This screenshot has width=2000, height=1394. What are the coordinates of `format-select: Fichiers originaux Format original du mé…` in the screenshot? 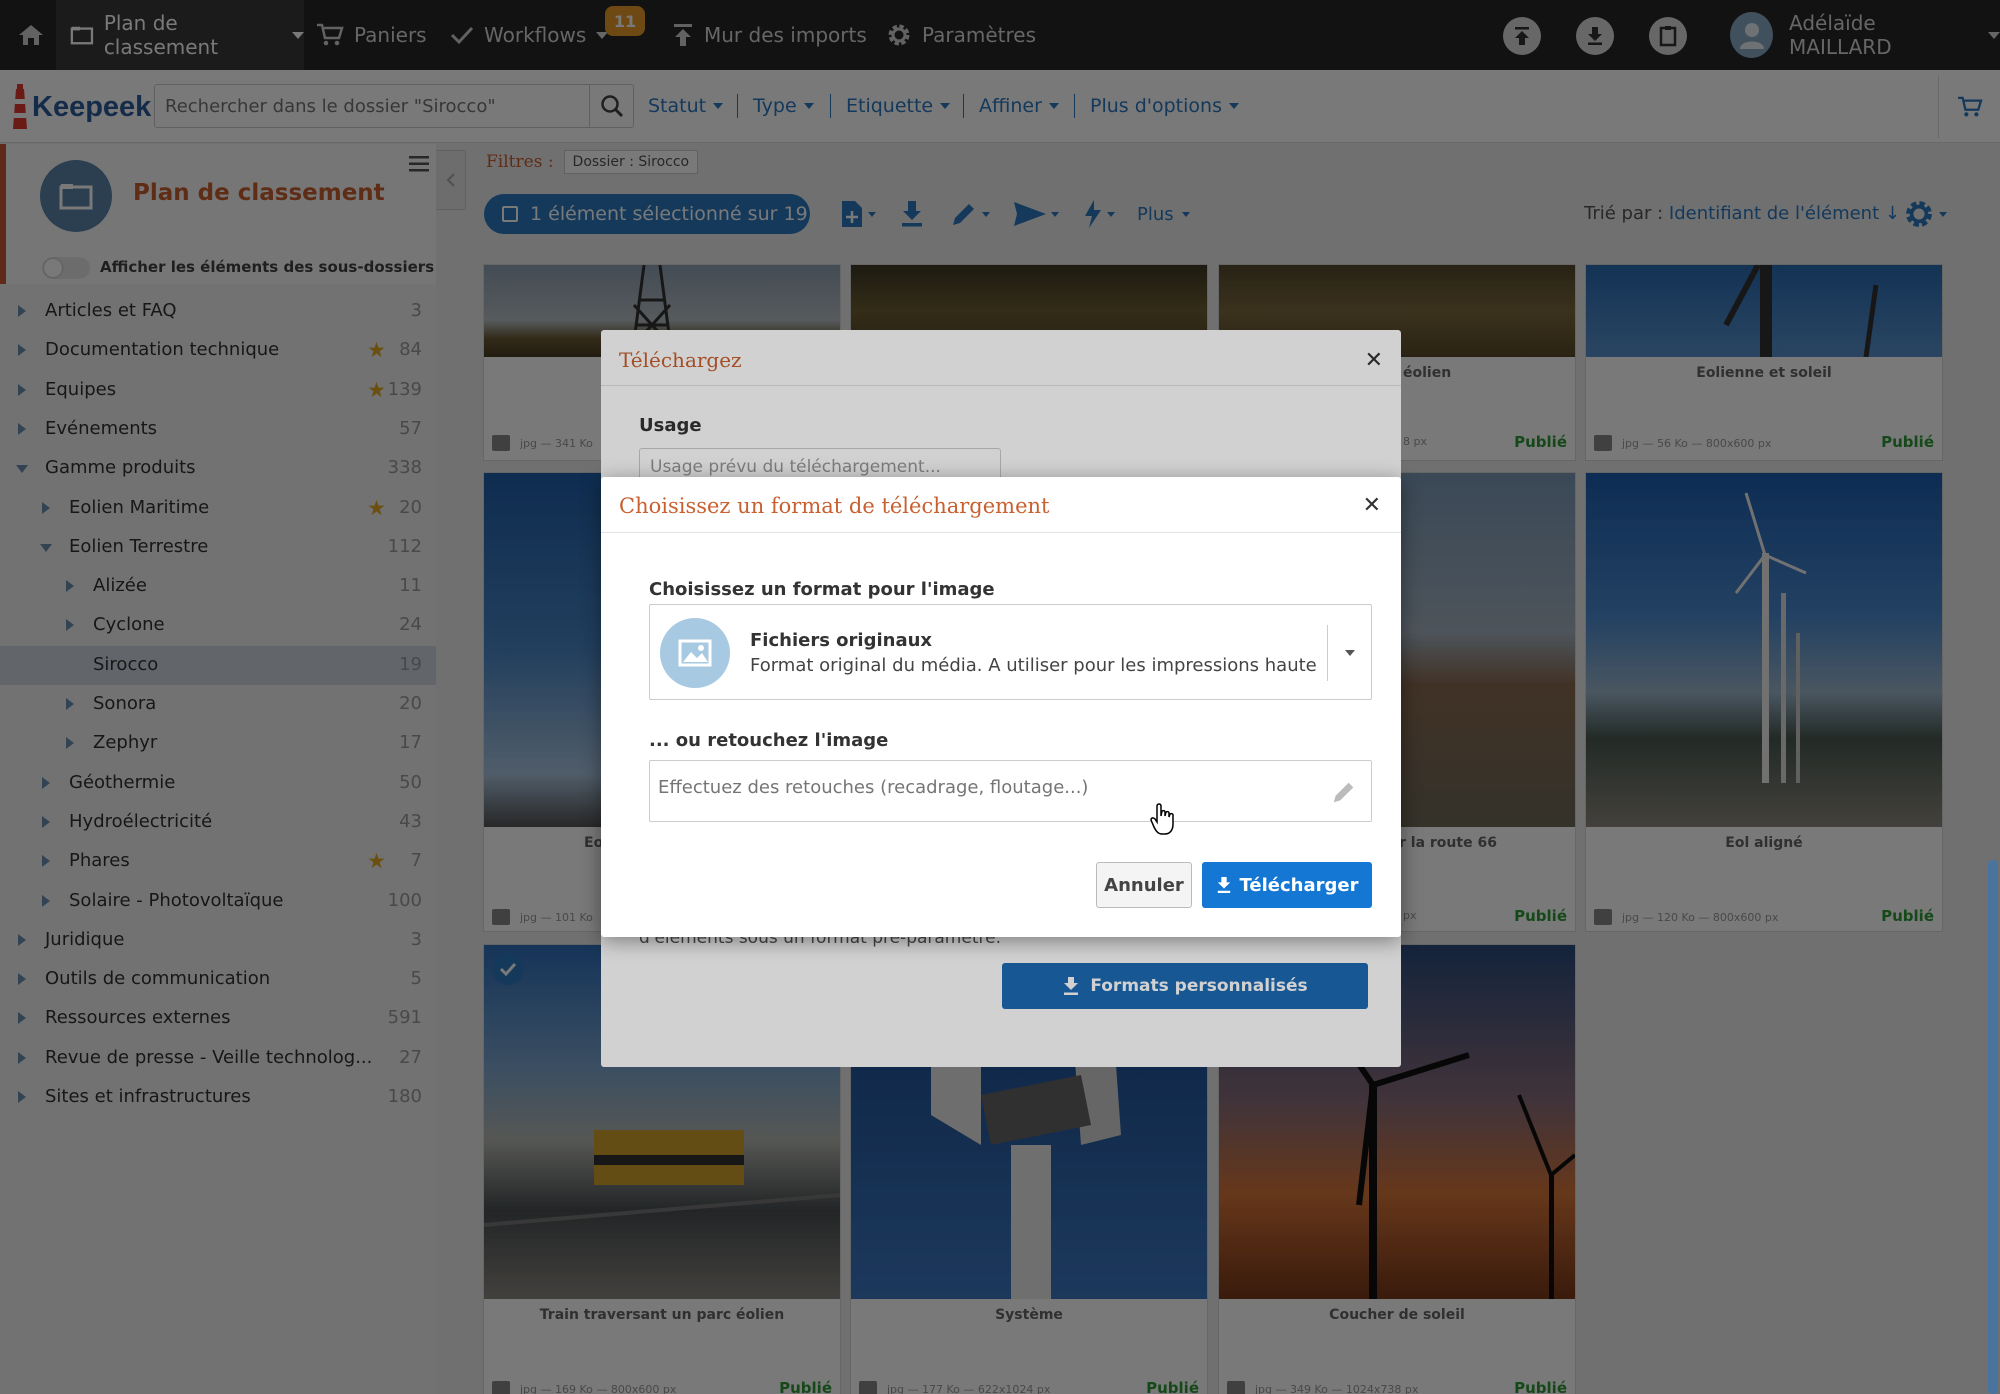 It's located at (1010, 652).